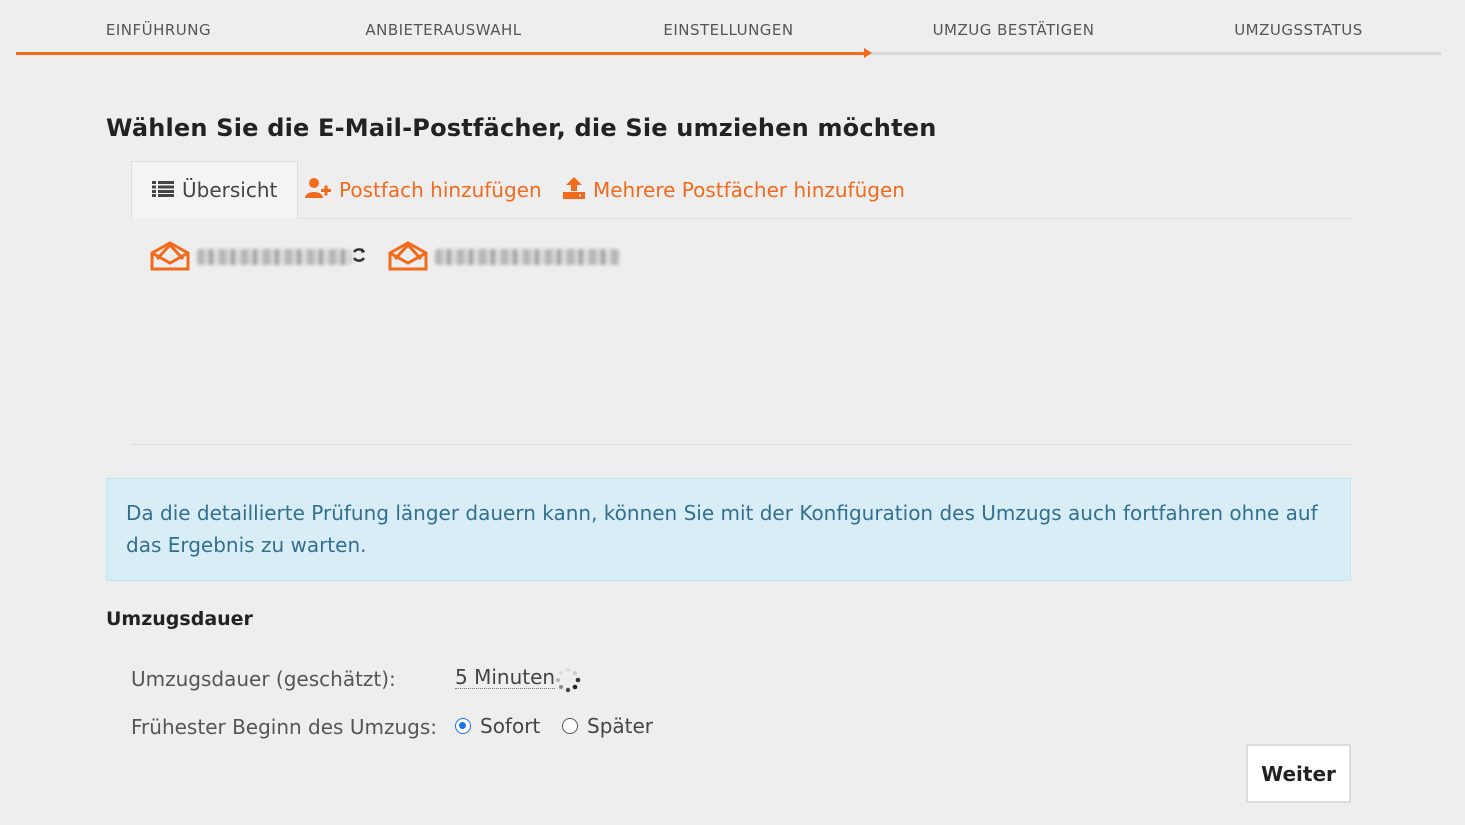  What do you see at coordinates (510, 726) in the screenshot?
I see `radio-sofort-label: Sofort` at bounding box center [510, 726].